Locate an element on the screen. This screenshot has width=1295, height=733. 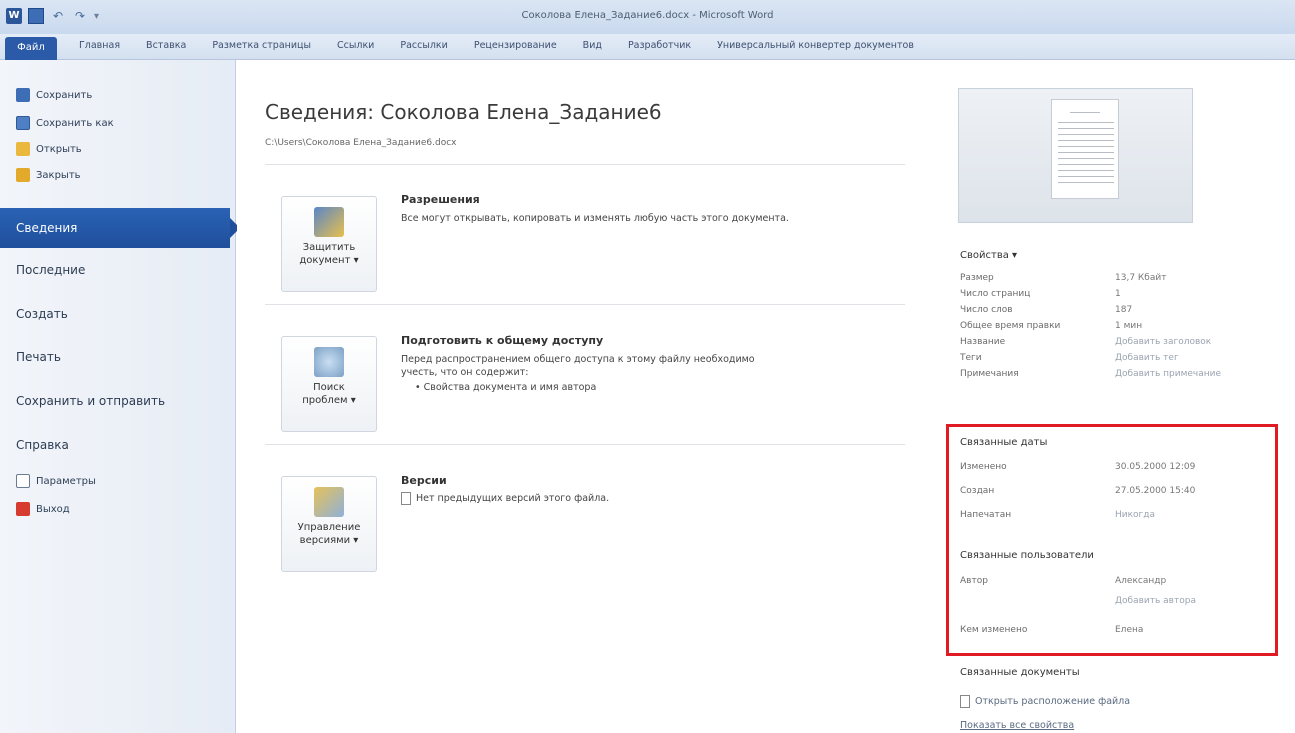
nav-print: Печать is located at coordinates (38, 357).